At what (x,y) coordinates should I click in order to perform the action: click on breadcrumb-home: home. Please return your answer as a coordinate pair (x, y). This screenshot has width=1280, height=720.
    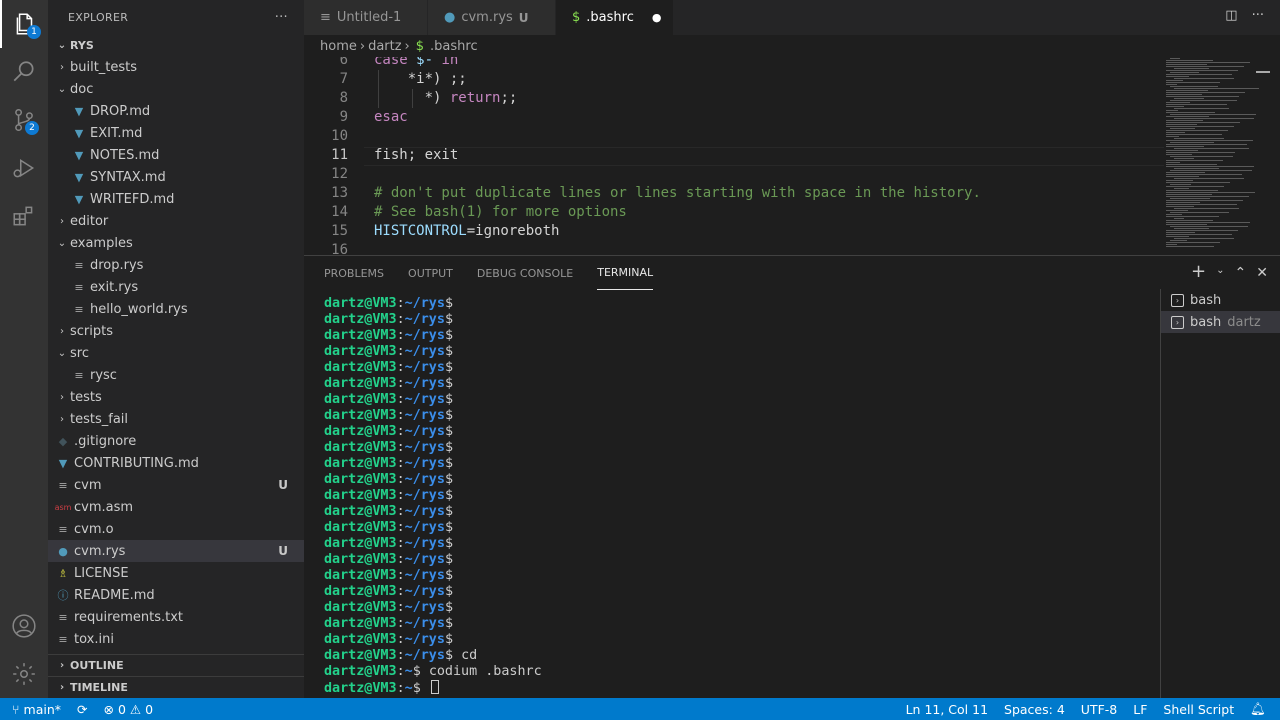
    Looking at the image, I should click on (338, 46).